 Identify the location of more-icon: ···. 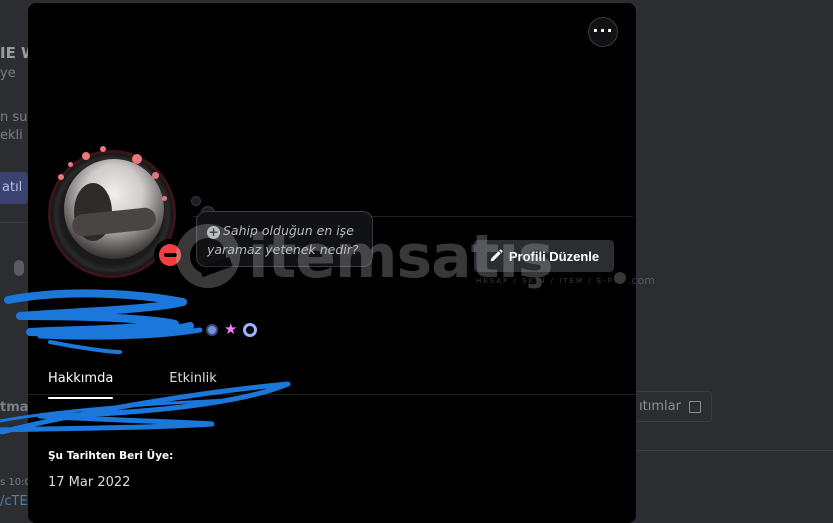
(603, 30).